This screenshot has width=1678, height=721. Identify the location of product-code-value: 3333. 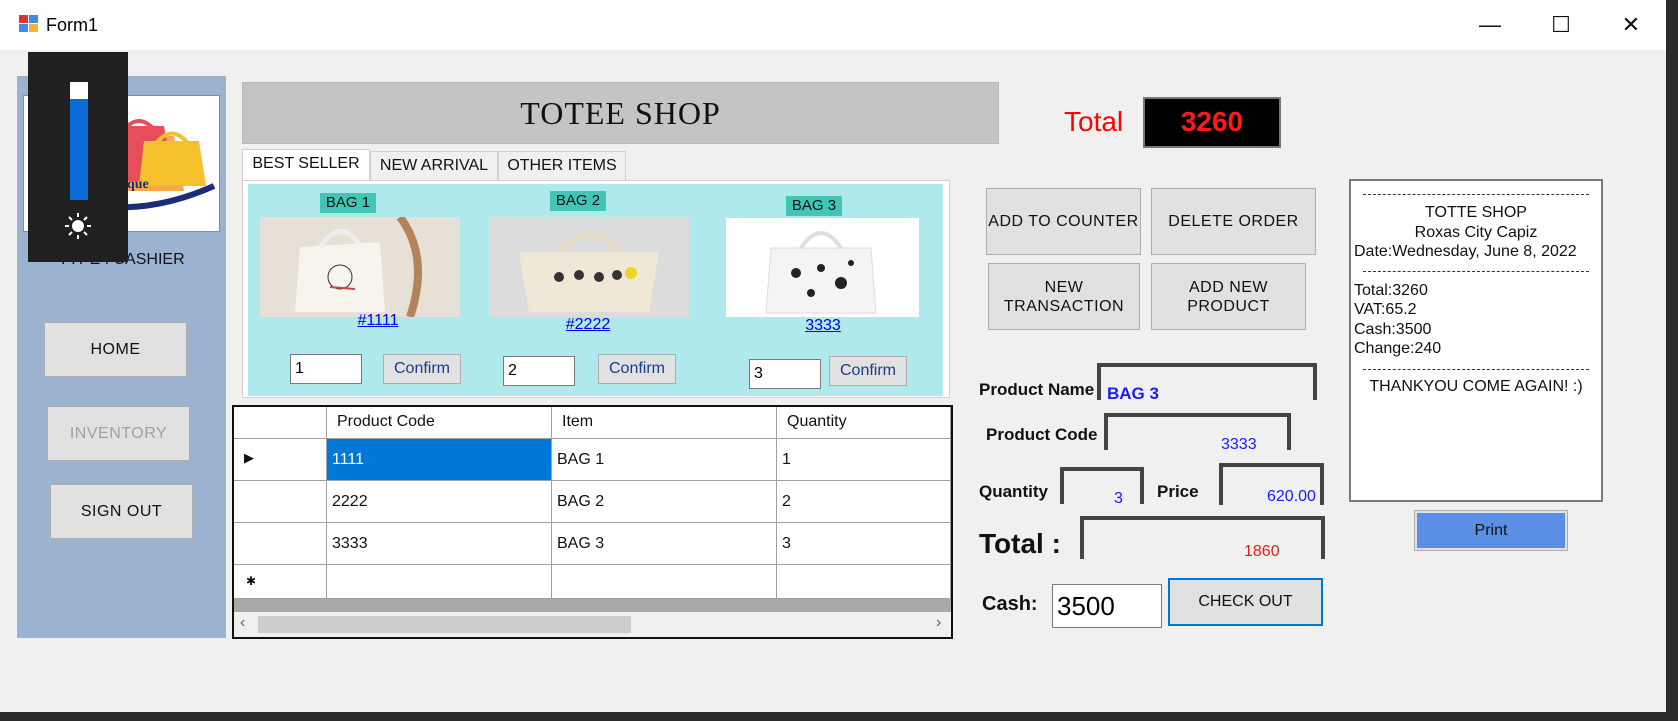
(1239, 444).